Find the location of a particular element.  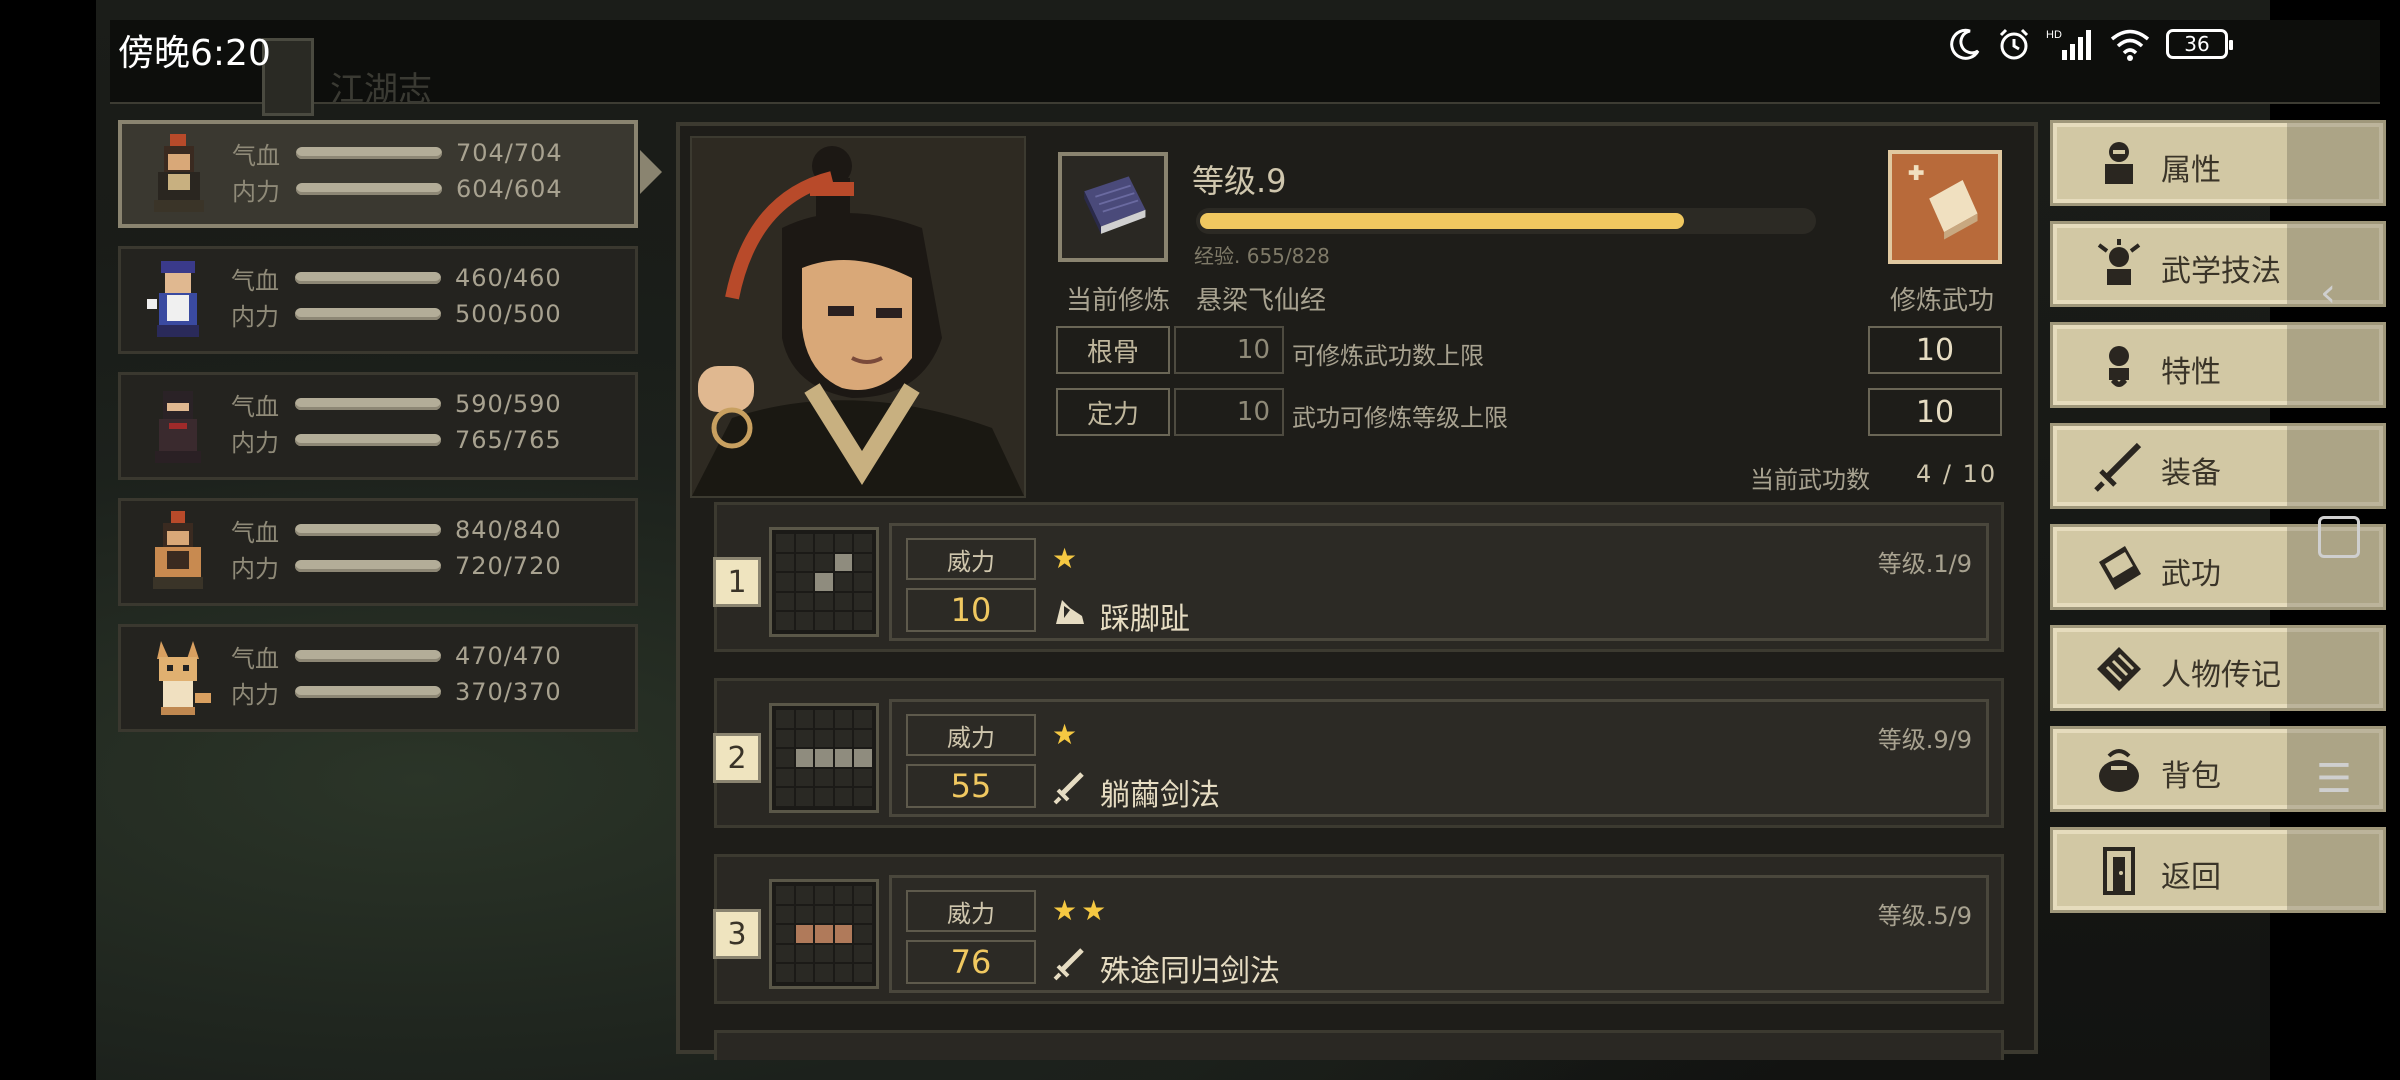

skill-index: 2 is located at coordinates (737, 758).